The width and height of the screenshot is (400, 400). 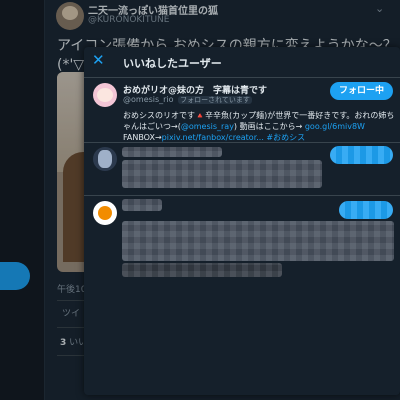 What do you see at coordinates (361, 91) in the screenshot?
I see `following-button: フォロー中` at bounding box center [361, 91].